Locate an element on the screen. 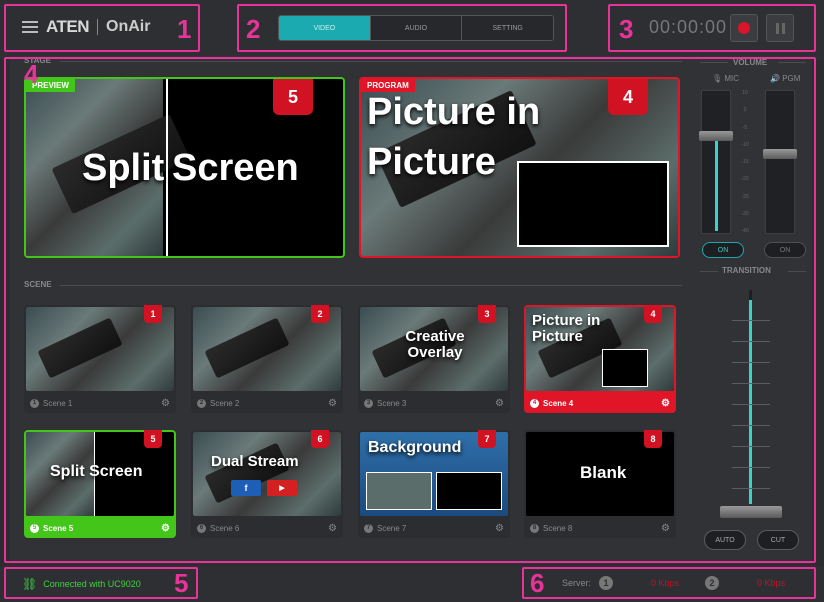 The width and height of the screenshot is (824, 602). callout-5: 5 is located at coordinates (181, 583).